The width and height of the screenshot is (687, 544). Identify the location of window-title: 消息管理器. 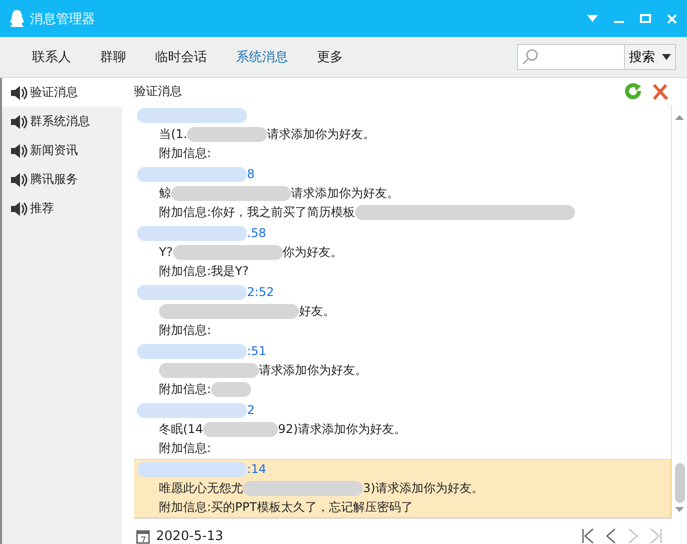
(63, 19).